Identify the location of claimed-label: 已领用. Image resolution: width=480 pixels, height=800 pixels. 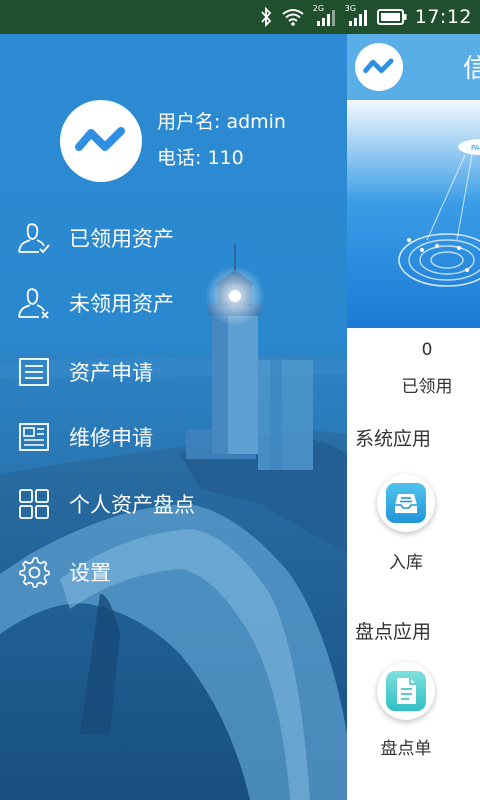
(427, 387).